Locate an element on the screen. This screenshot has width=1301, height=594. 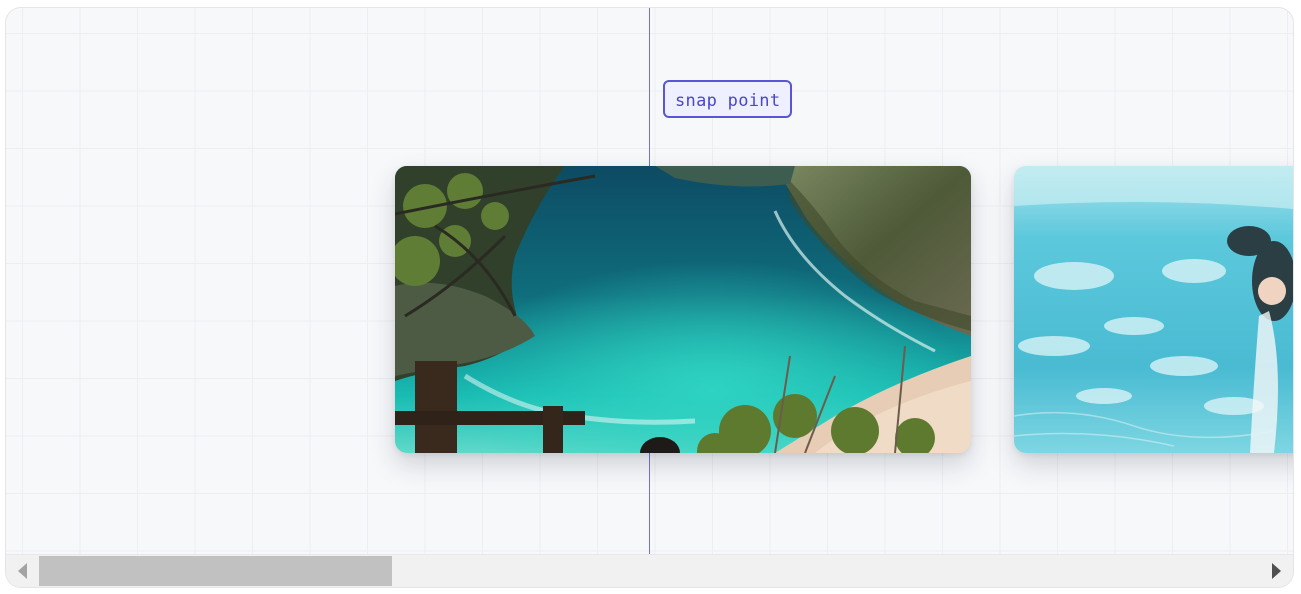
right-arrow-icon is located at coordinates (1276, 571).